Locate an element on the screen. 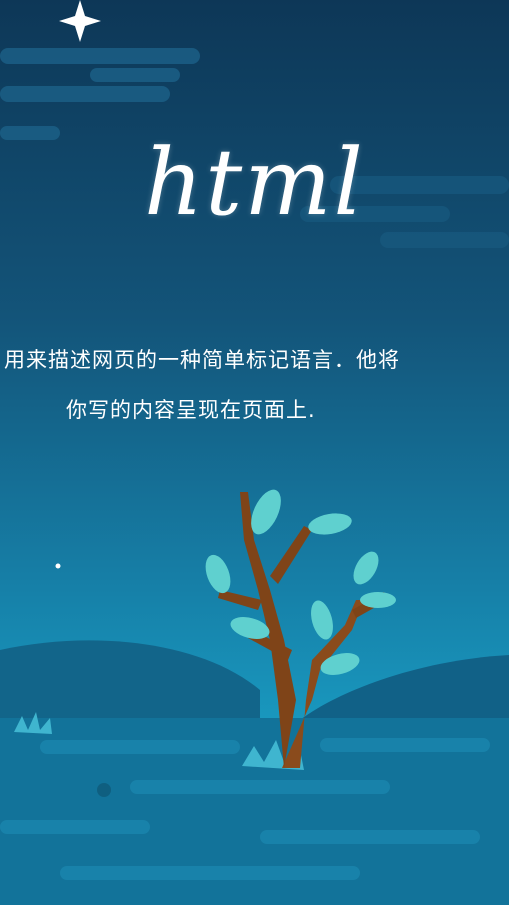 The image size is (509, 905). page-title: html is located at coordinates (254, 182).